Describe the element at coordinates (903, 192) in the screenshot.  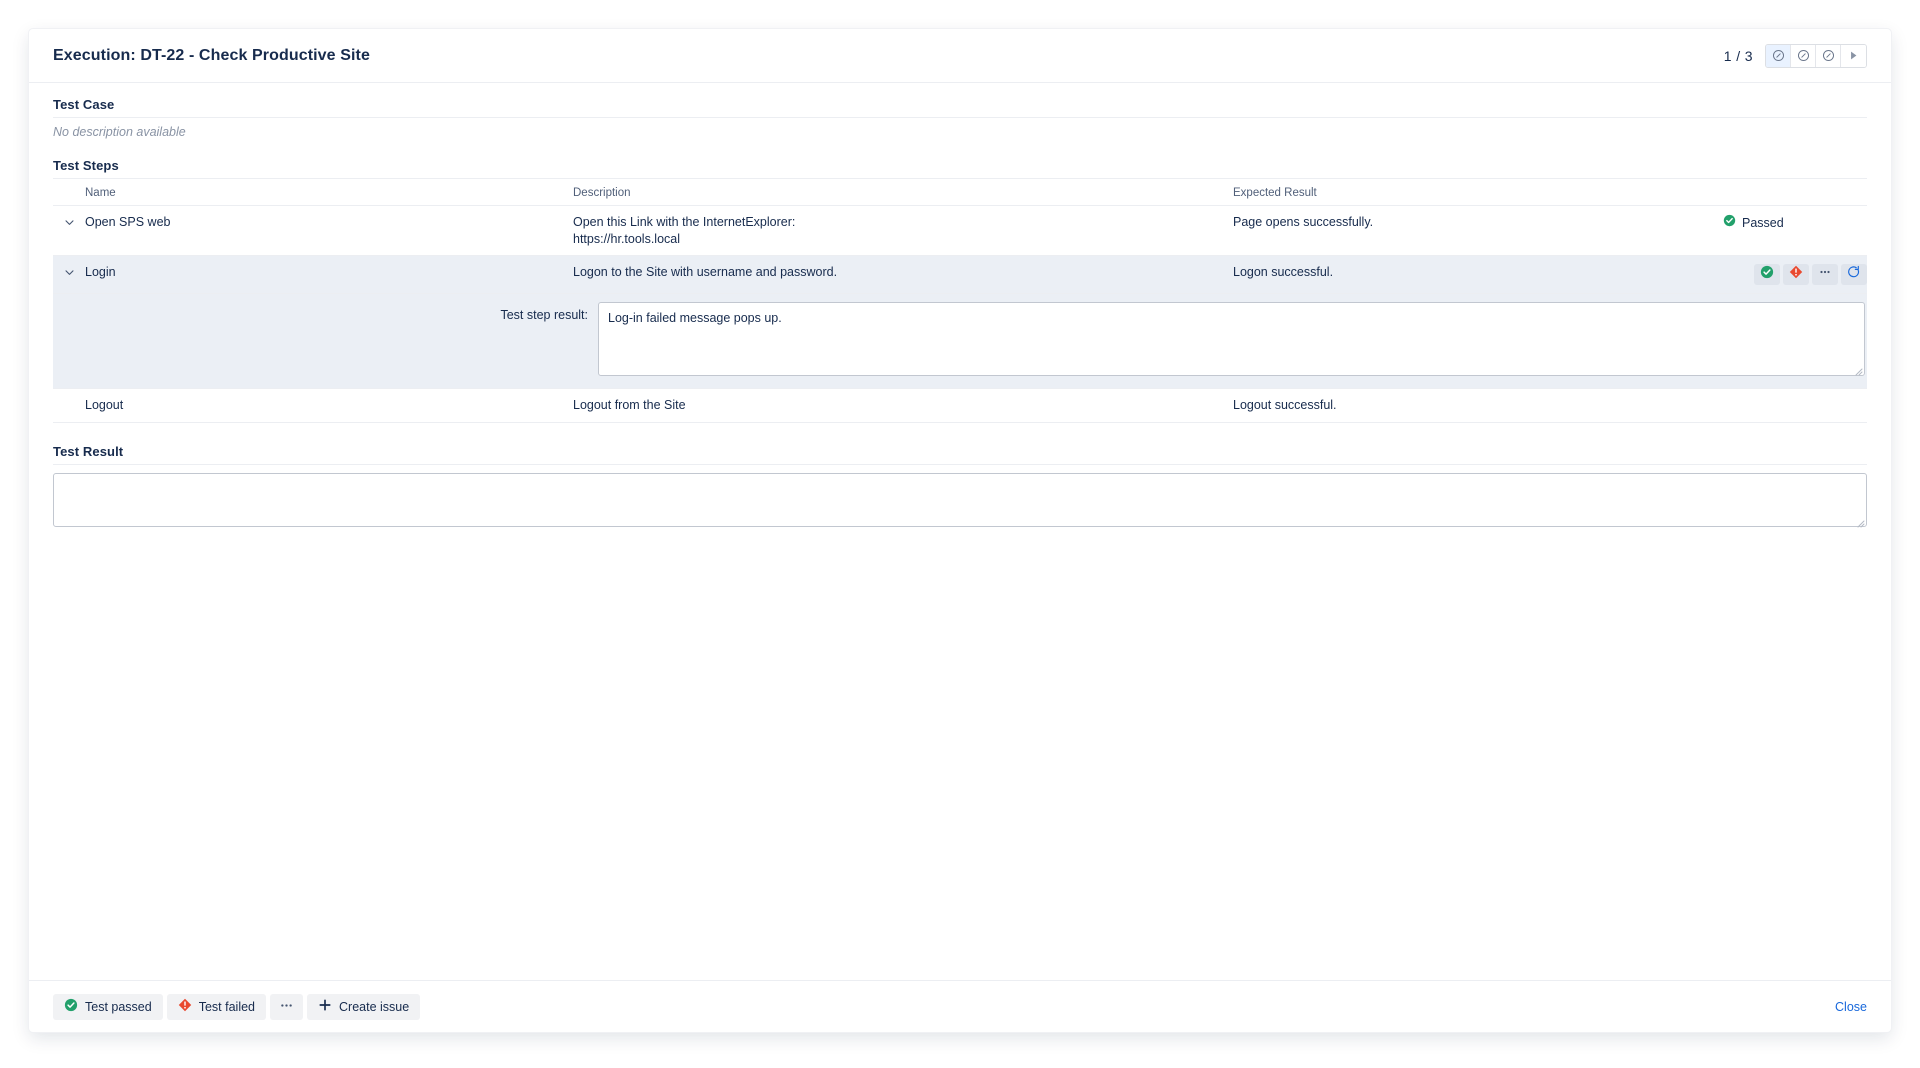
I see `column-header-description: Description` at that location.